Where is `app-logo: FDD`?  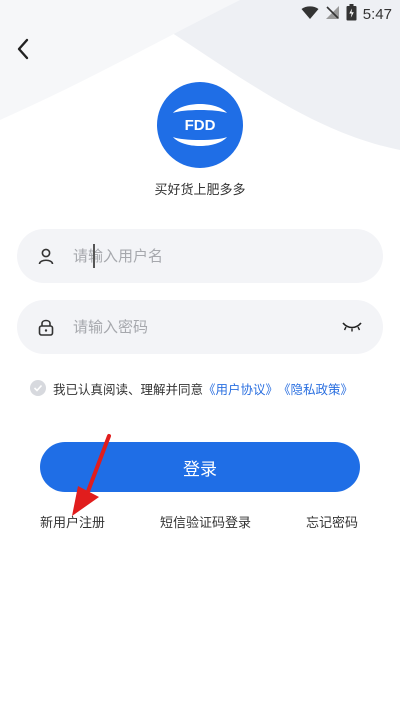
app-logo: FDD is located at coordinates (200, 125).